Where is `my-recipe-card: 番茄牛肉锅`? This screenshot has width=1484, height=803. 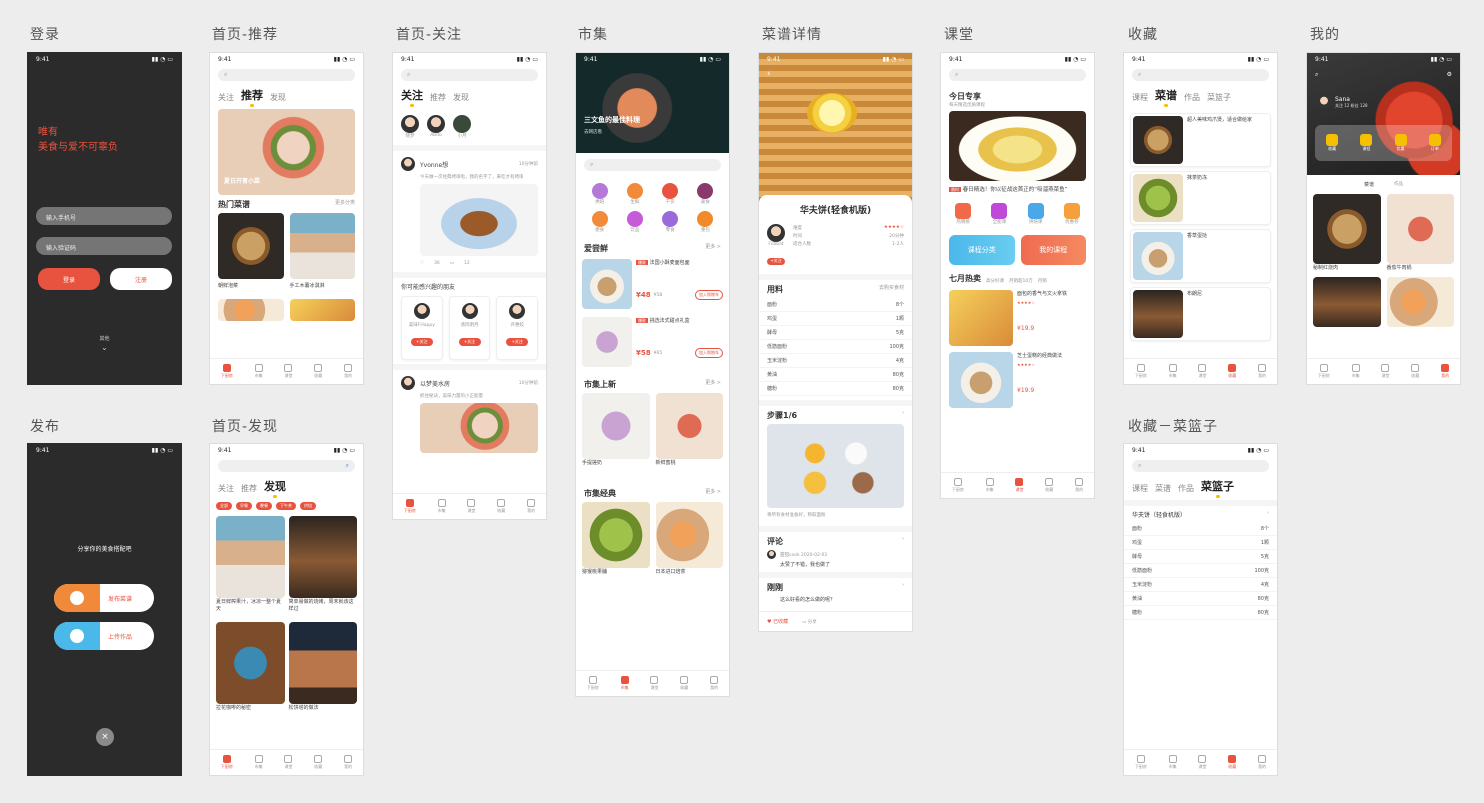
my-recipe-card: 番茄牛肉锅 is located at coordinates (1420, 232).